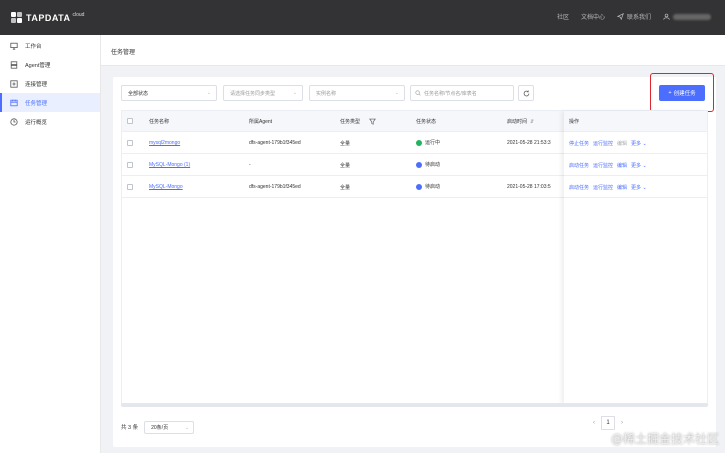 This screenshot has width=725, height=453. I want to click on horizontal-scrollbar, so click(414, 405).